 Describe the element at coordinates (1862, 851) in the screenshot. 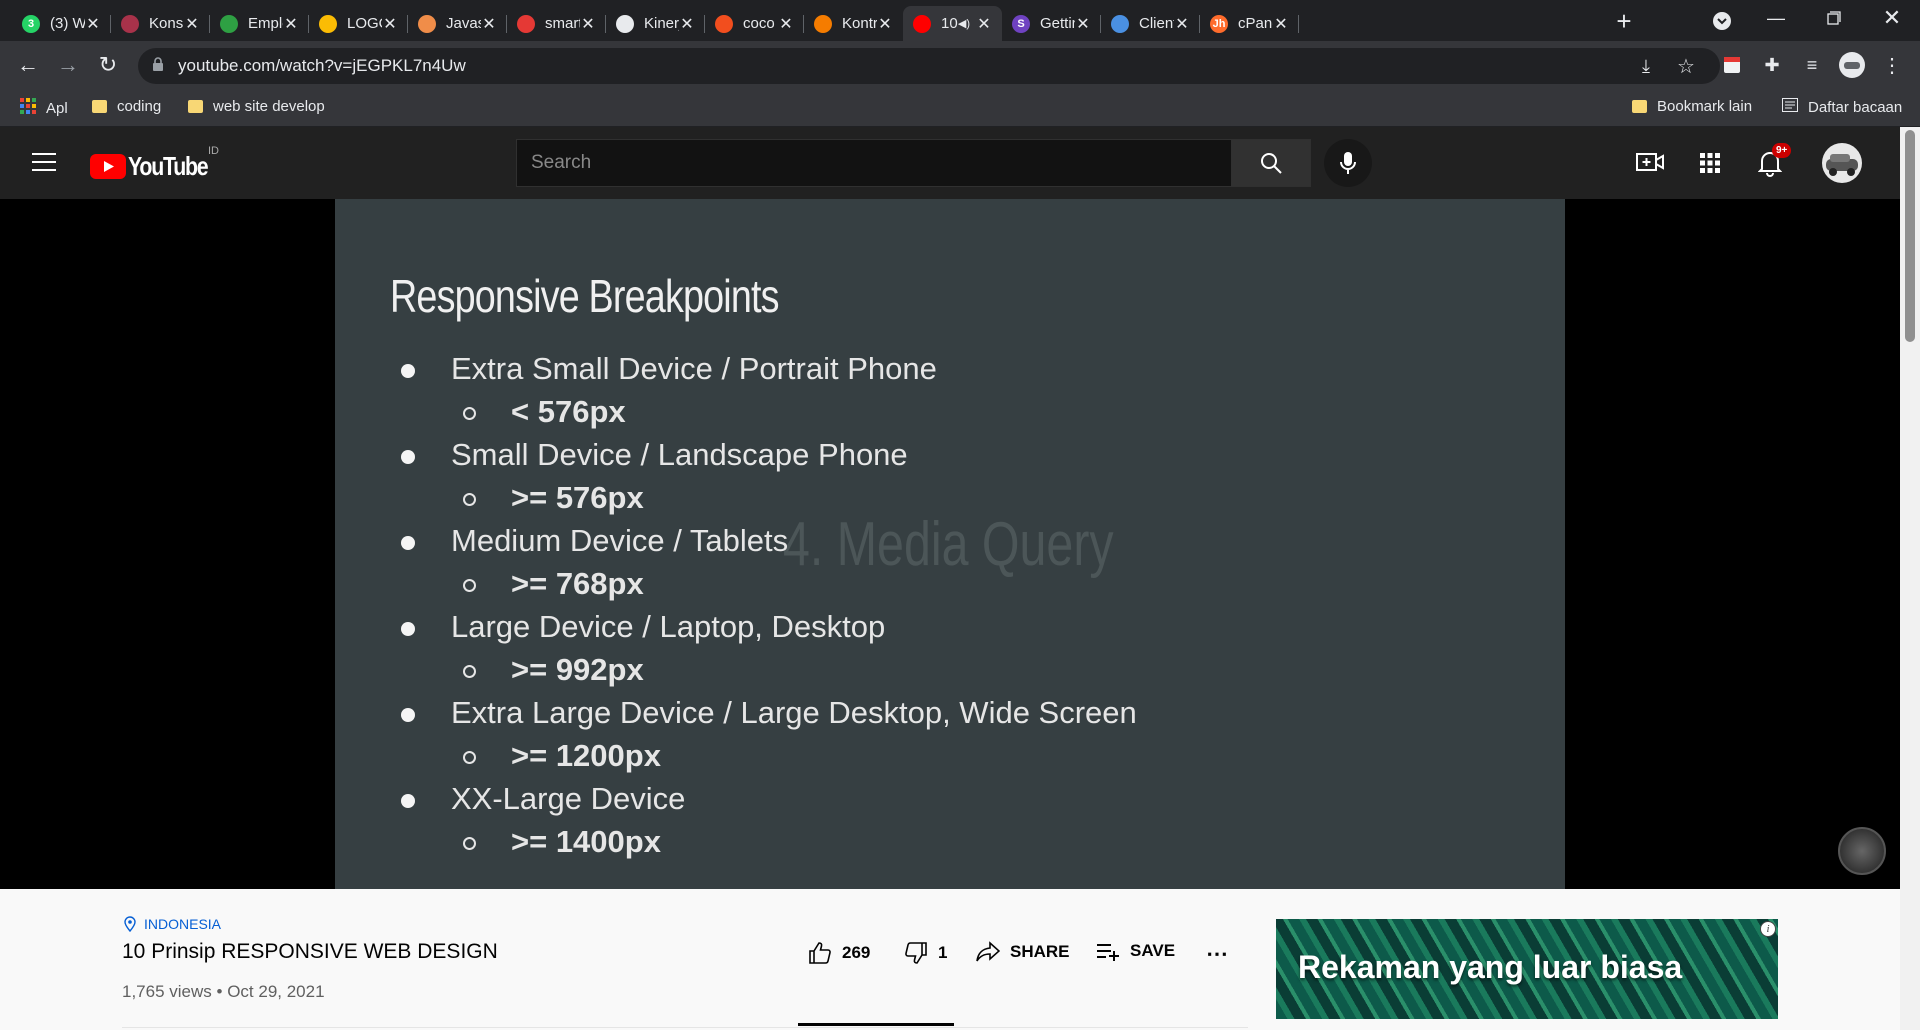

I see `channel-watermark` at that location.